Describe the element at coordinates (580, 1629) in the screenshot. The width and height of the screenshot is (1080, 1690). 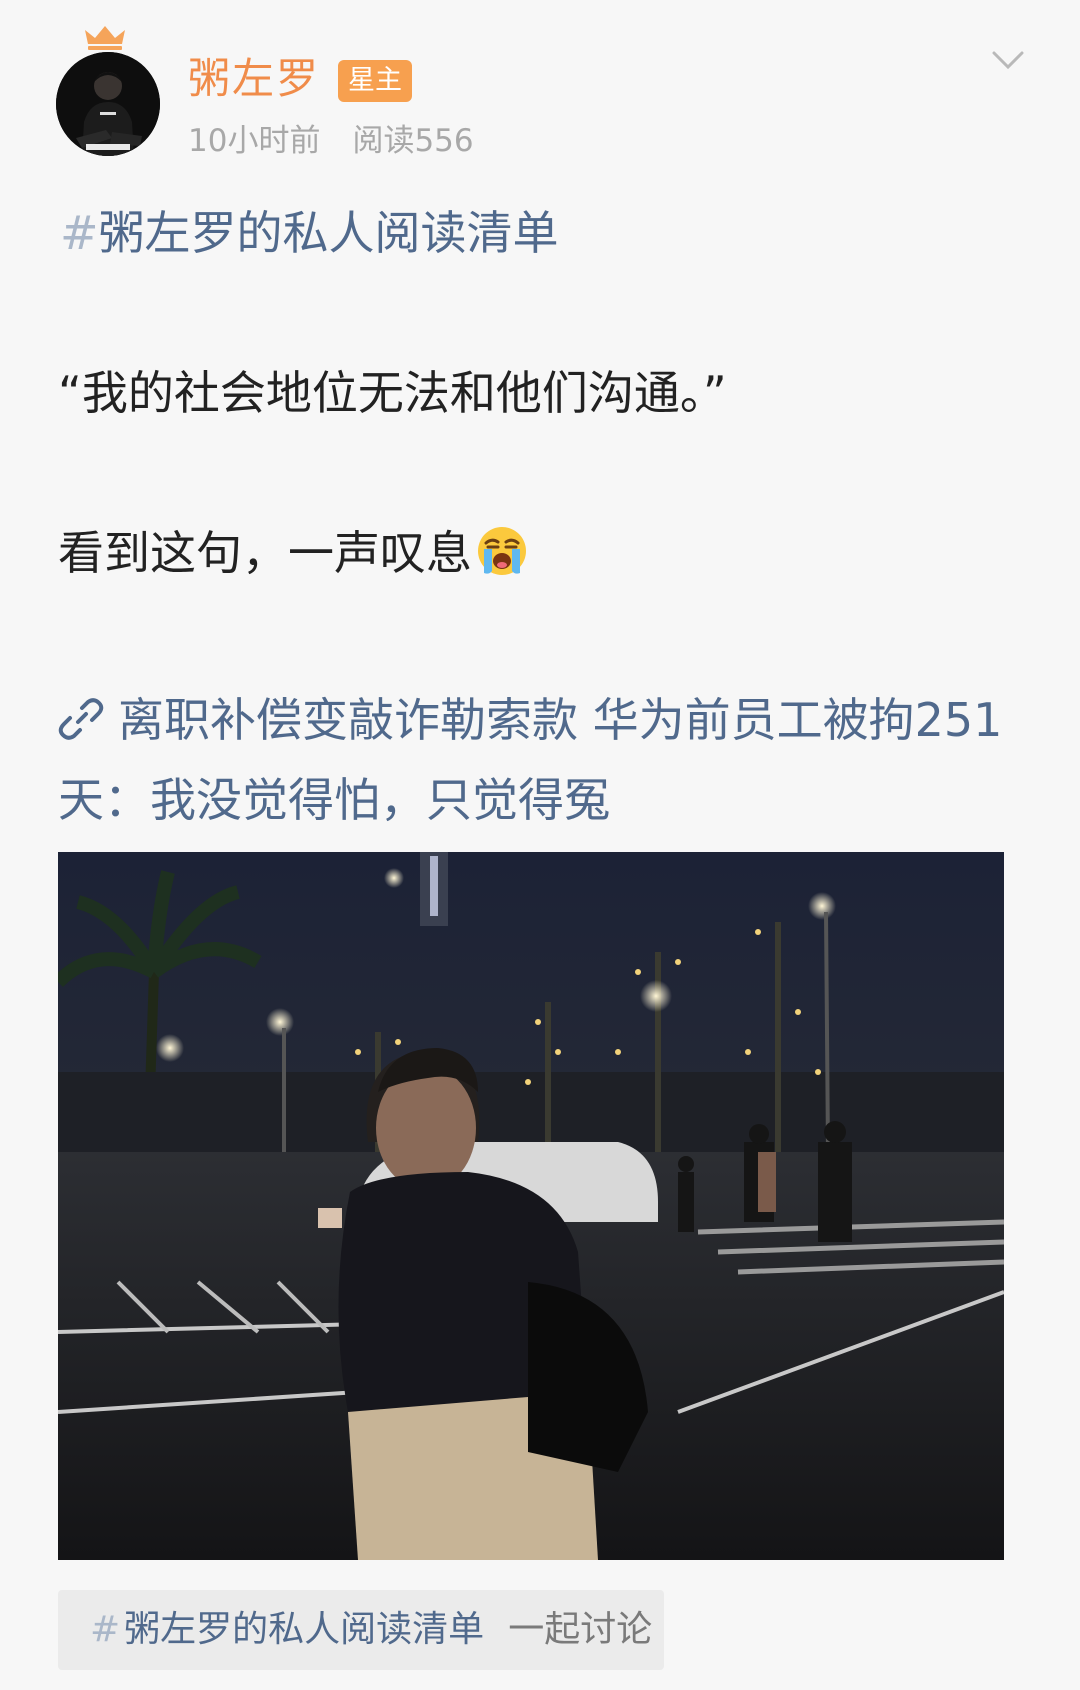
I see `discuss-action: 一起讨论` at that location.